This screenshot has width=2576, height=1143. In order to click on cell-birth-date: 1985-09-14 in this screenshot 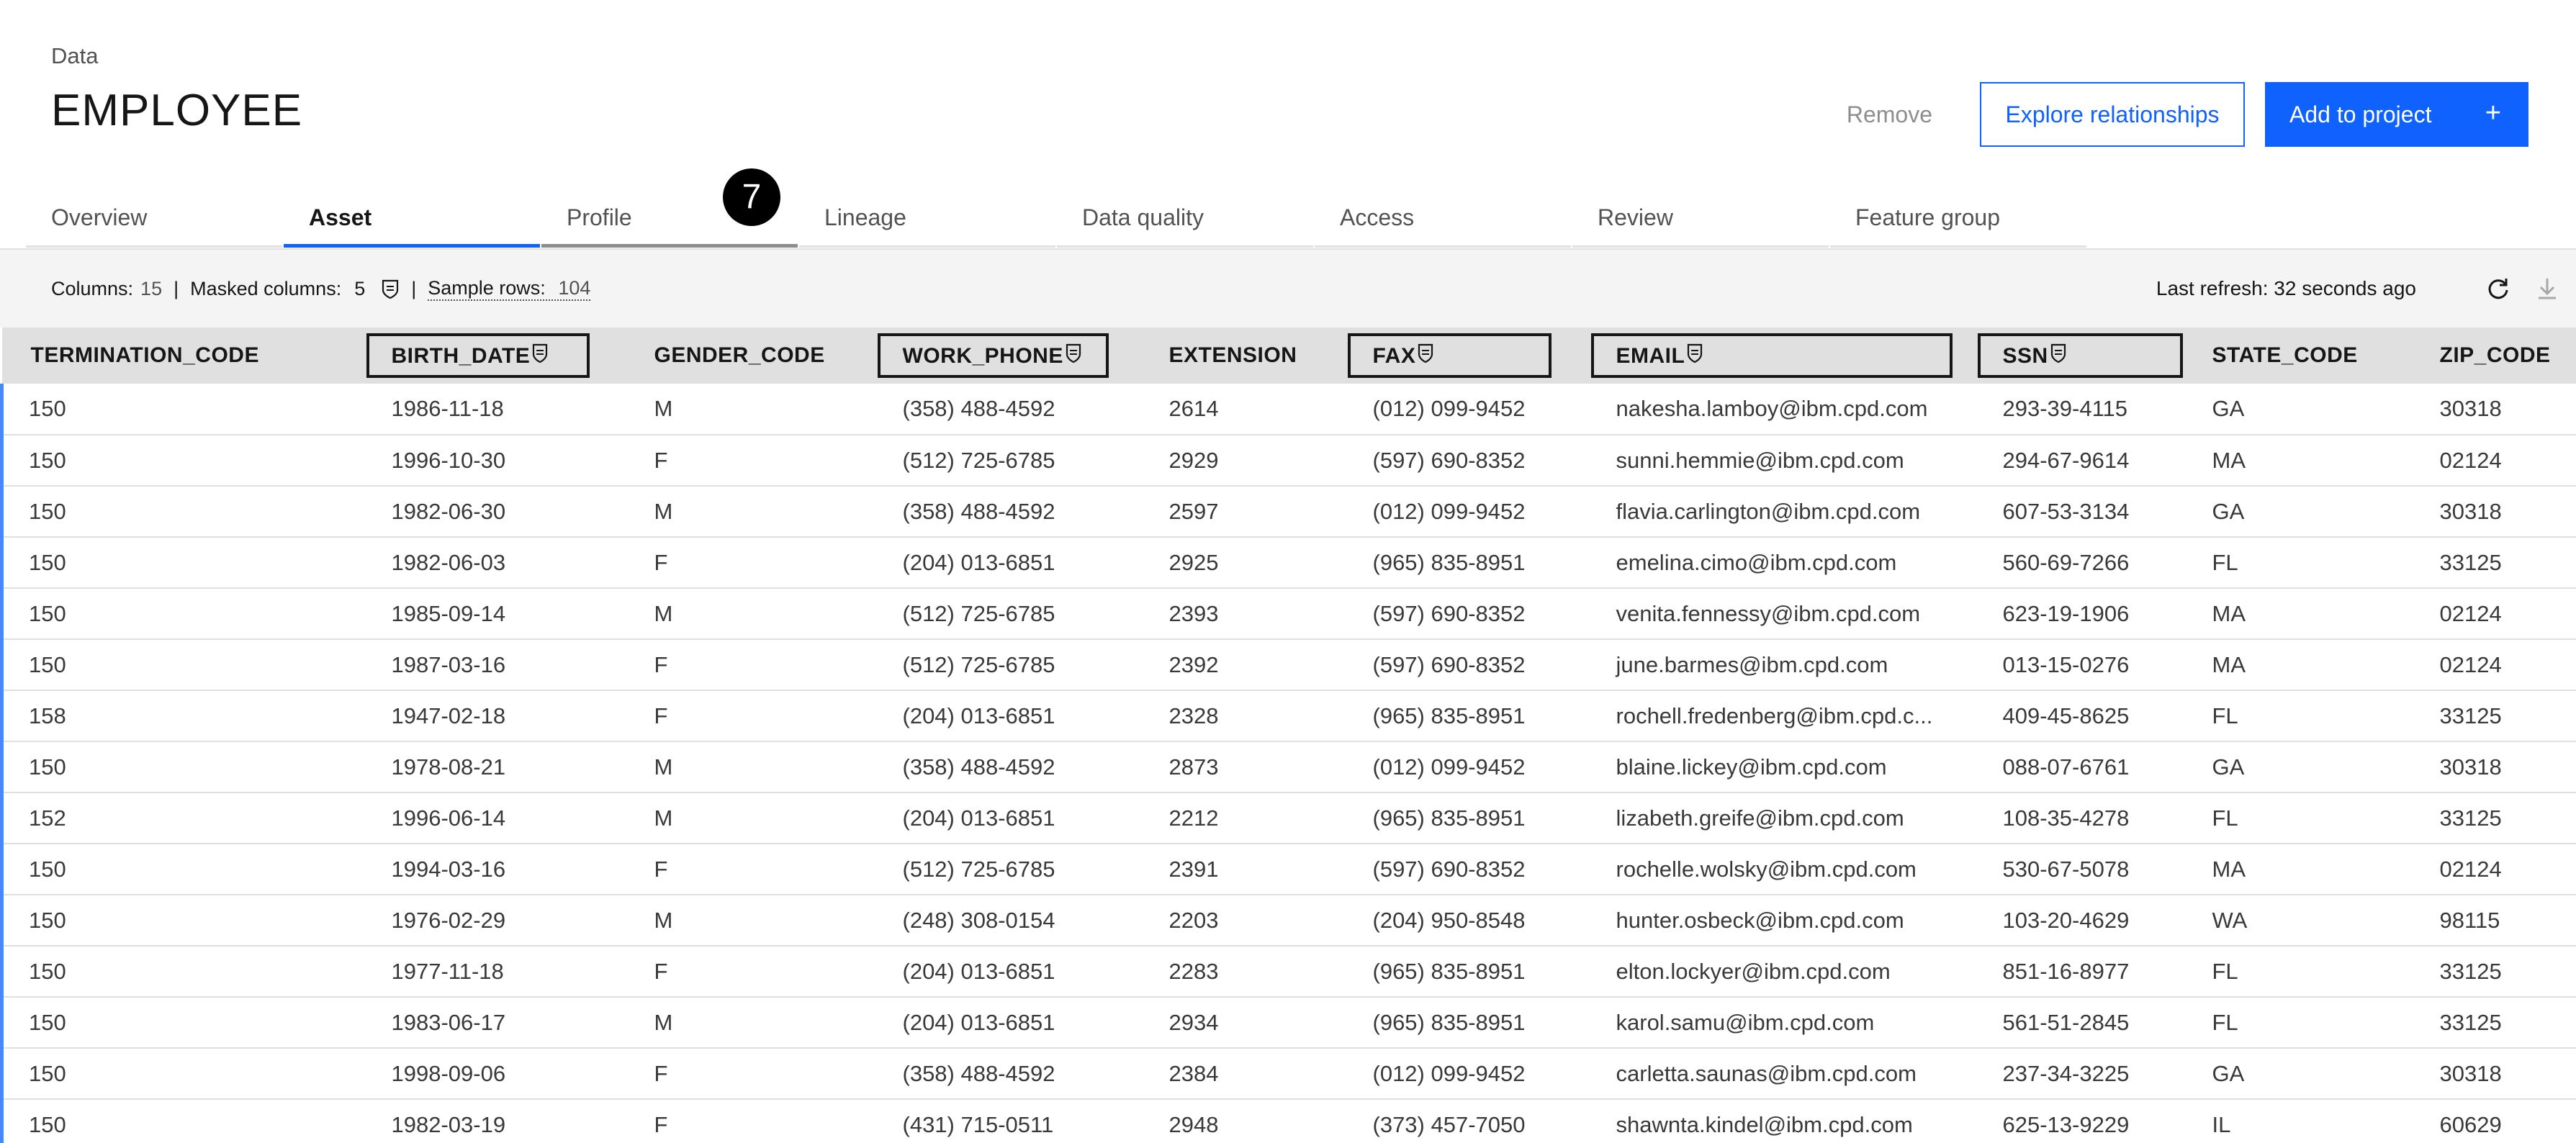, I will do `click(448, 613)`.